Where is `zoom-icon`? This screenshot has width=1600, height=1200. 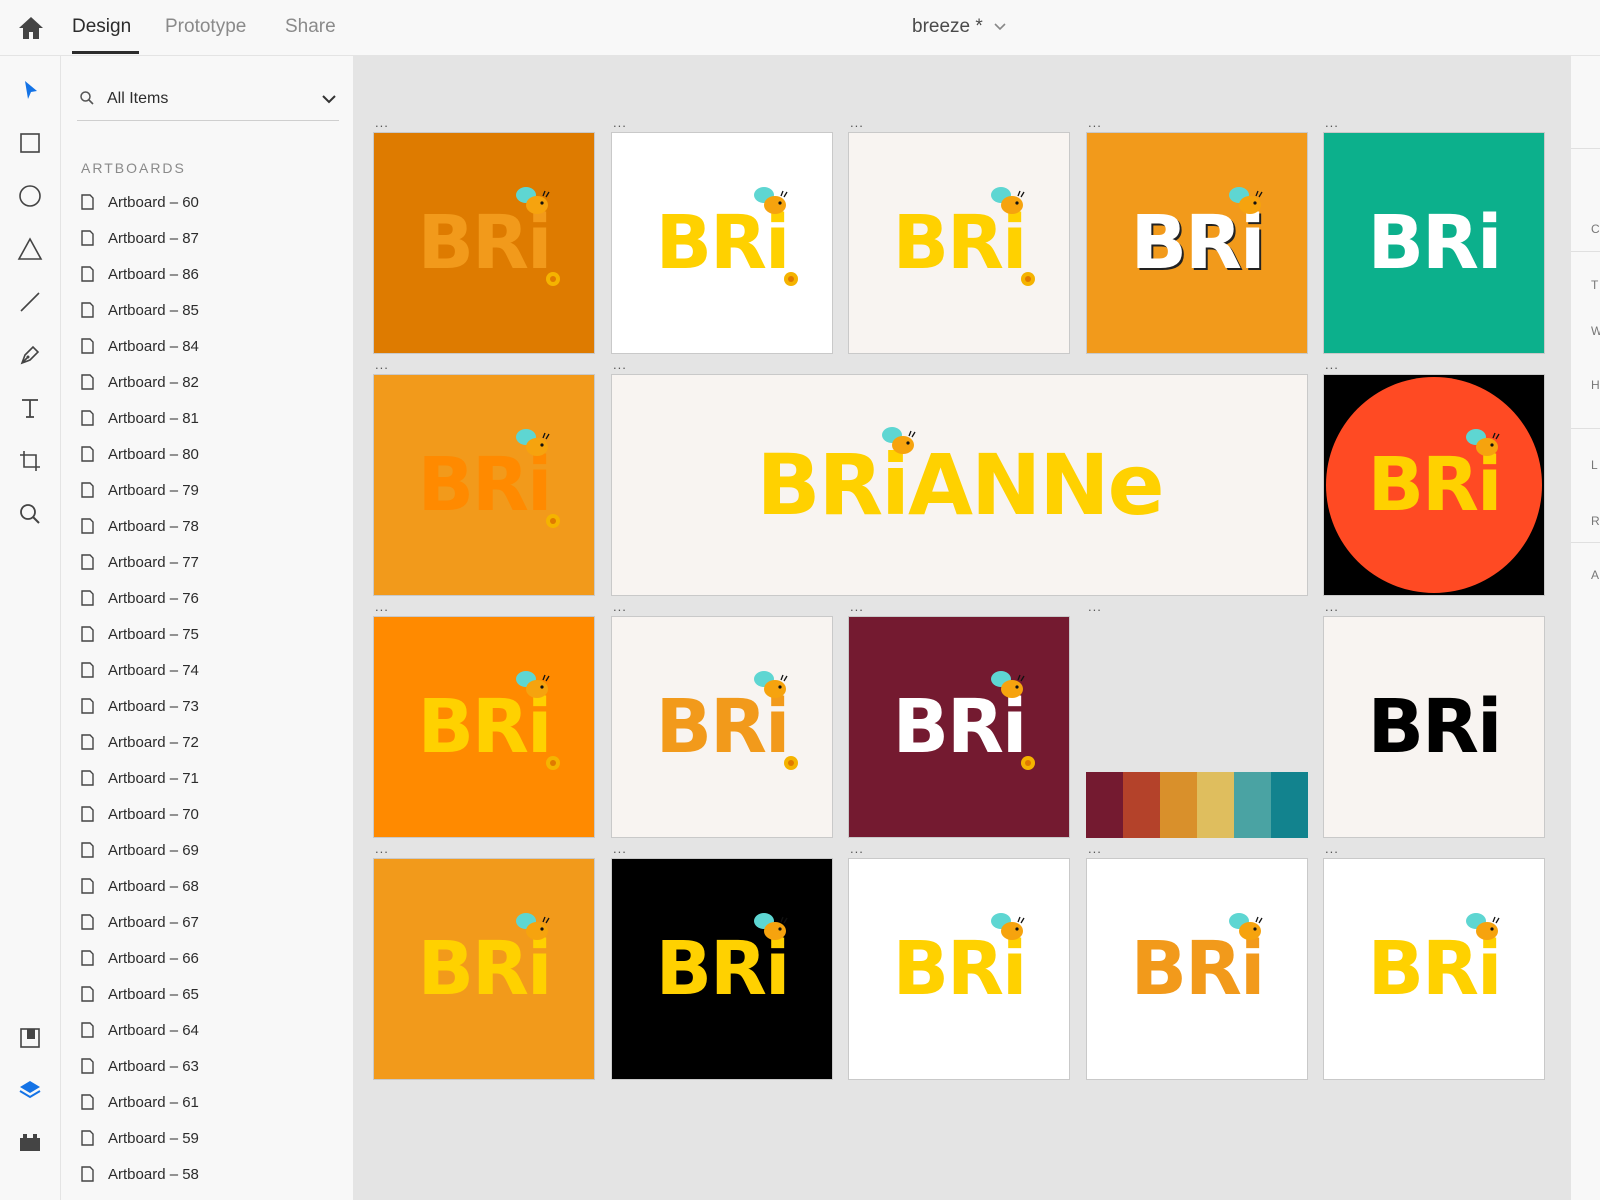 zoom-icon is located at coordinates (30, 514).